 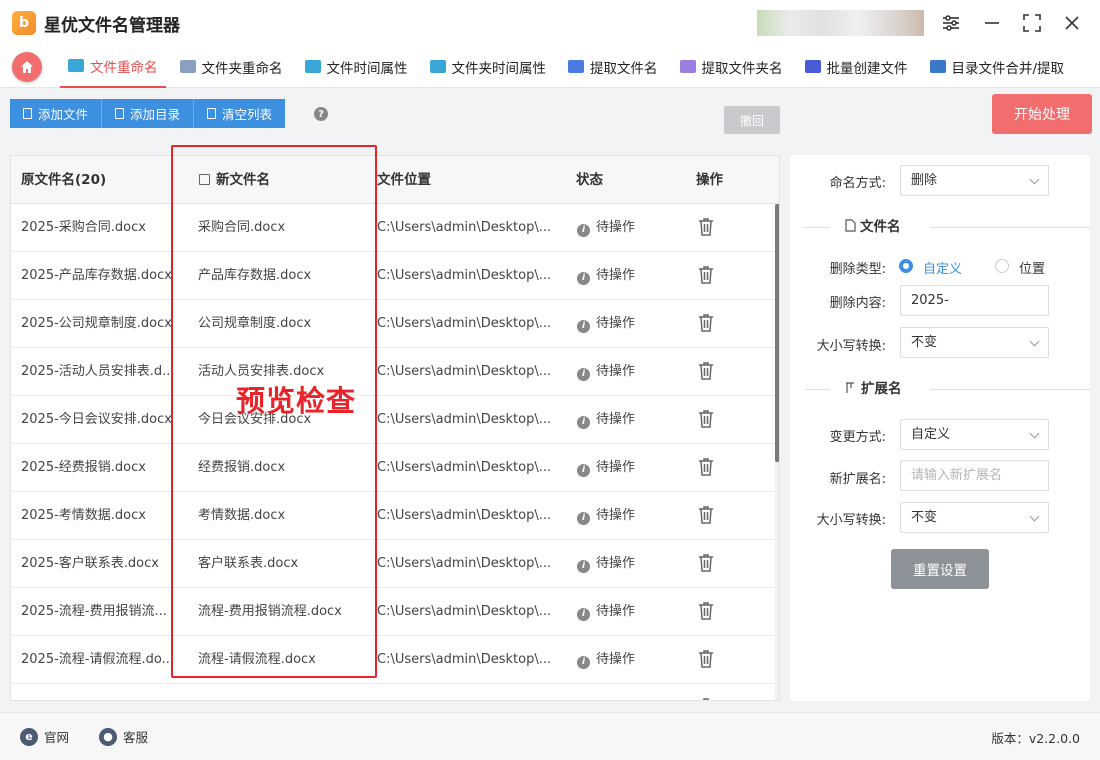 I want to click on ext-case-convert-select: 不变, so click(x=974, y=517).